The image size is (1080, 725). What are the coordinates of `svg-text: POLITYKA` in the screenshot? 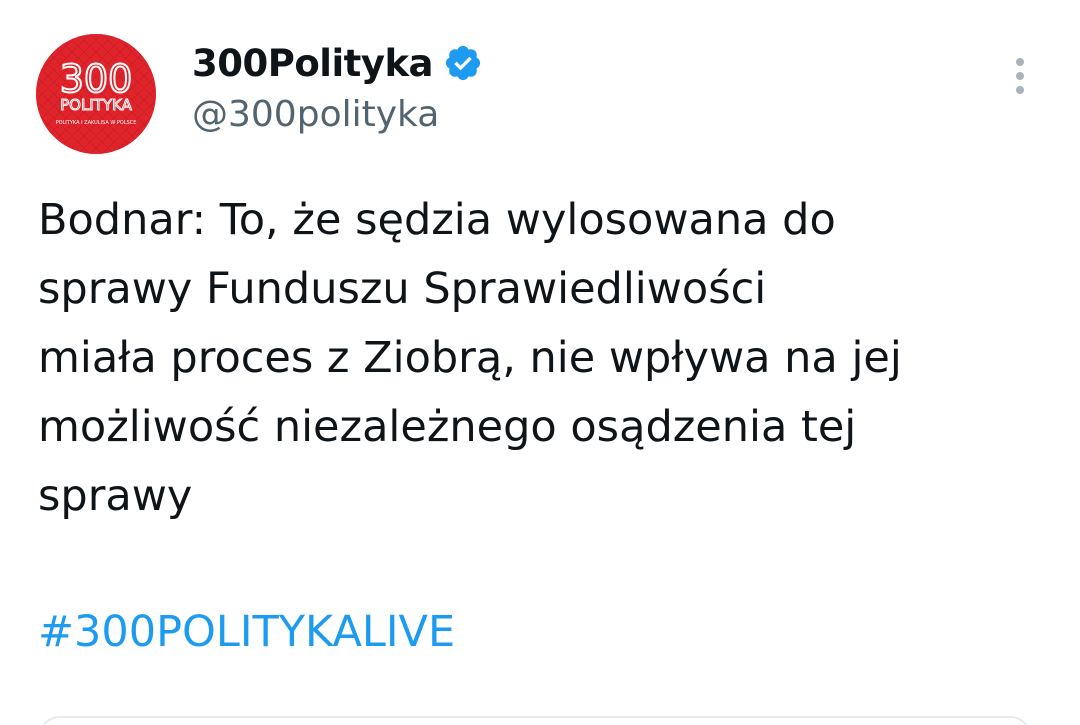 It's located at (96, 105).